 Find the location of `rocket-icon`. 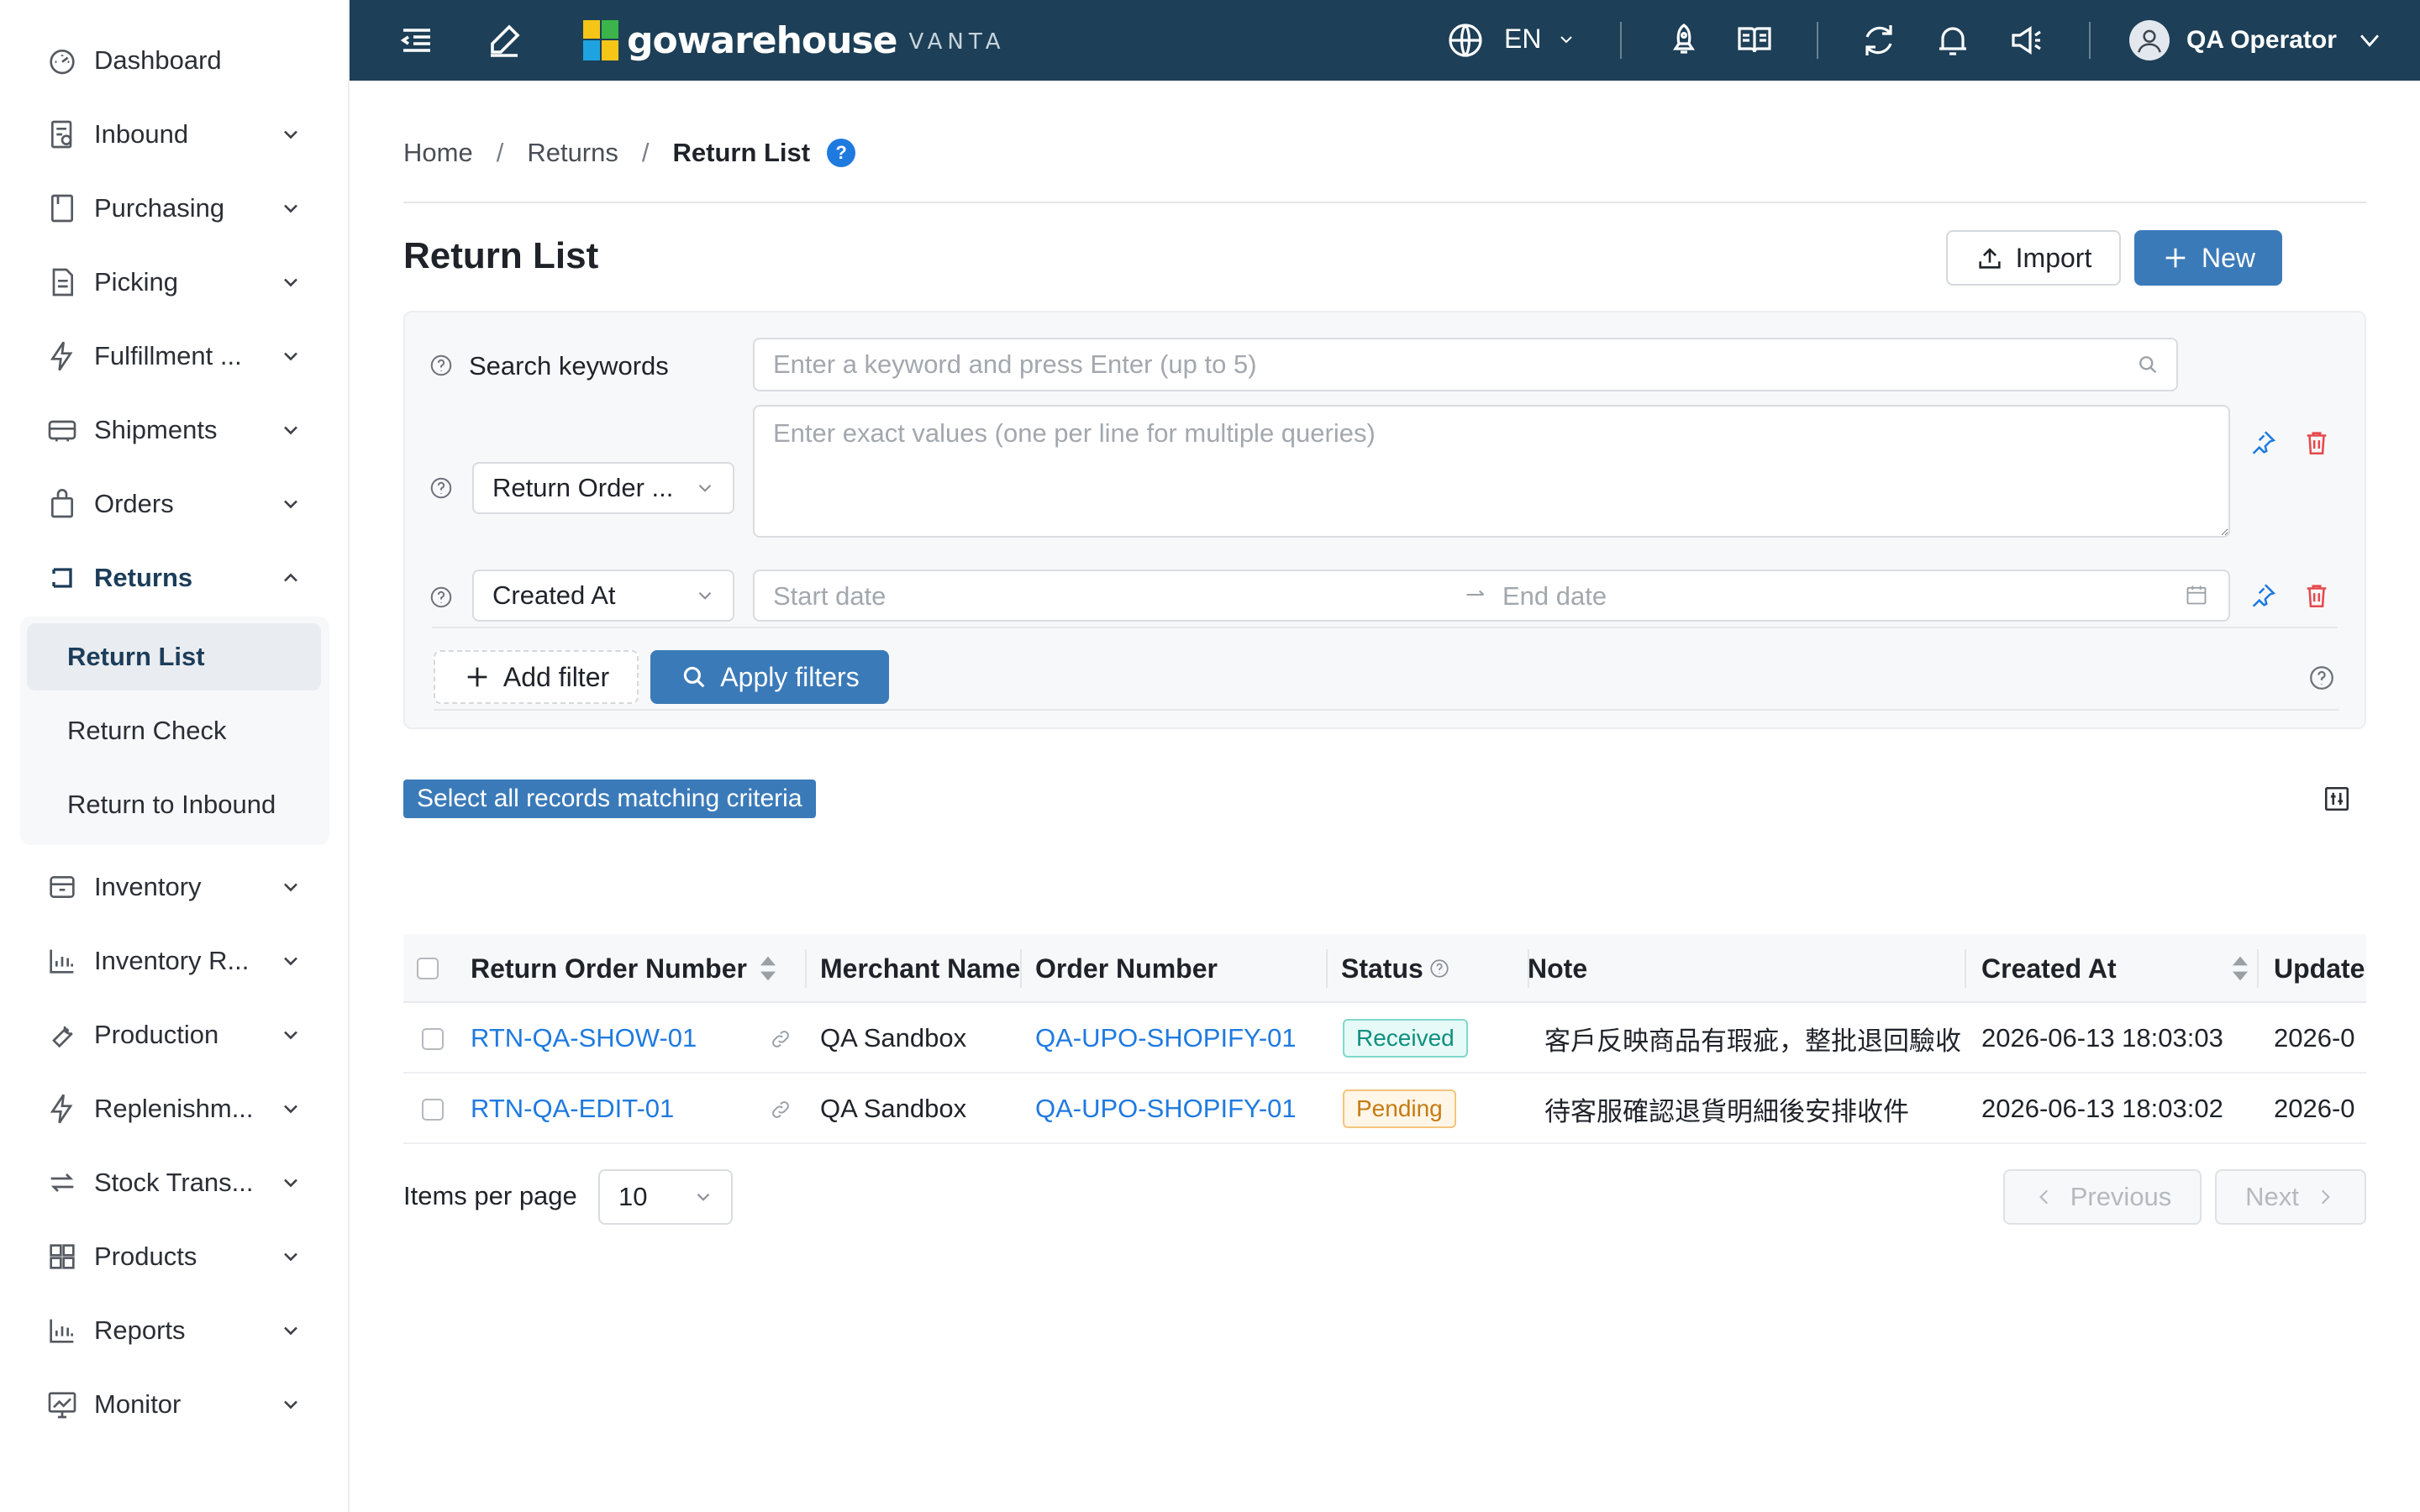

rocket-icon is located at coordinates (1684, 40).